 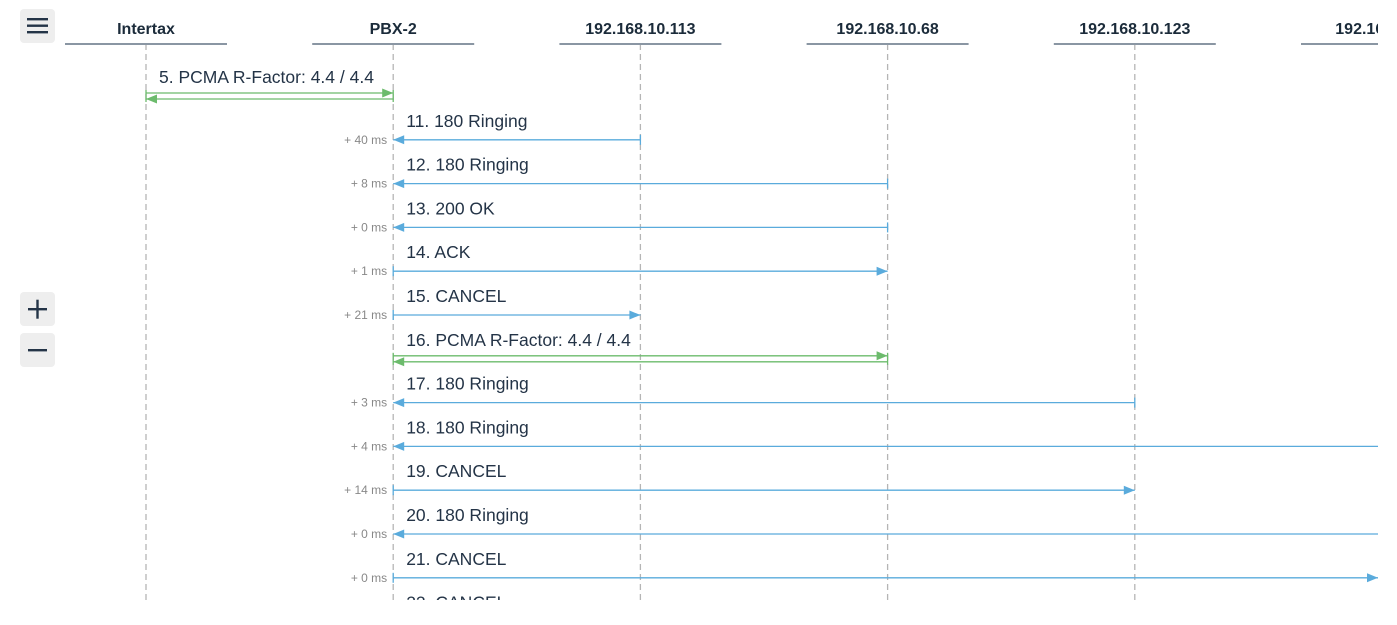 What do you see at coordinates (369, 271) in the screenshot?
I see `time-delta: + 1 ms` at bounding box center [369, 271].